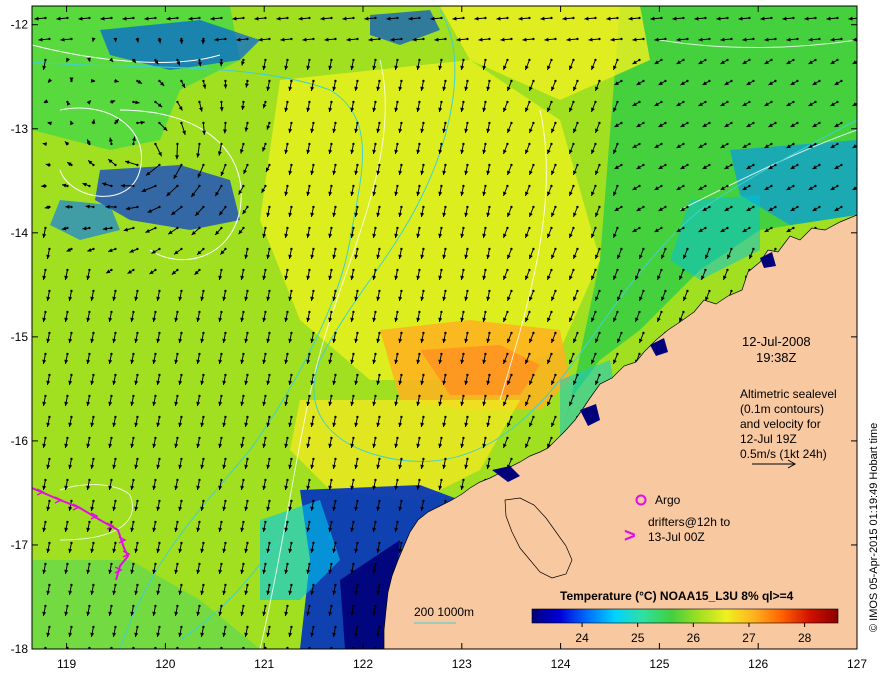 The height and width of the screenshot is (680, 880). I want to click on lon-tick-label: 119, so click(66, 664).